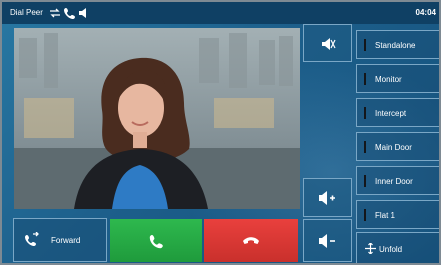 Image resolution: width=441 pixels, height=265 pixels. I want to click on phone-hangup-icon, so click(251, 240).